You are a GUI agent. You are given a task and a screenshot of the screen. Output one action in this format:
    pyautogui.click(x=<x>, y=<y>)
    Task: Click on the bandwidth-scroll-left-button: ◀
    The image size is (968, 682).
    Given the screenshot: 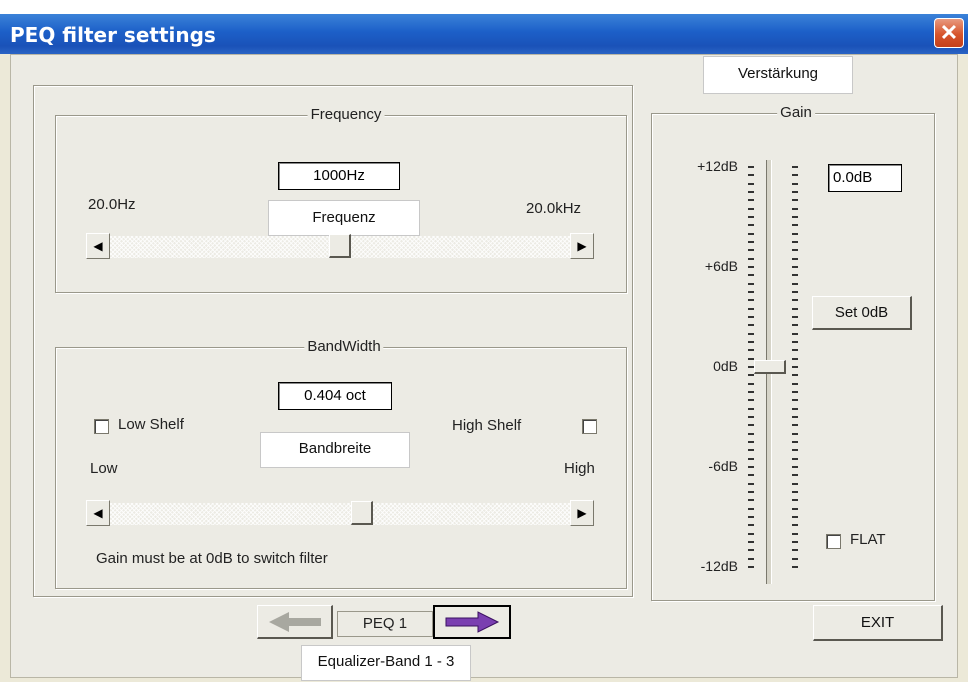 What is the action you would take?
    pyautogui.click(x=98, y=513)
    